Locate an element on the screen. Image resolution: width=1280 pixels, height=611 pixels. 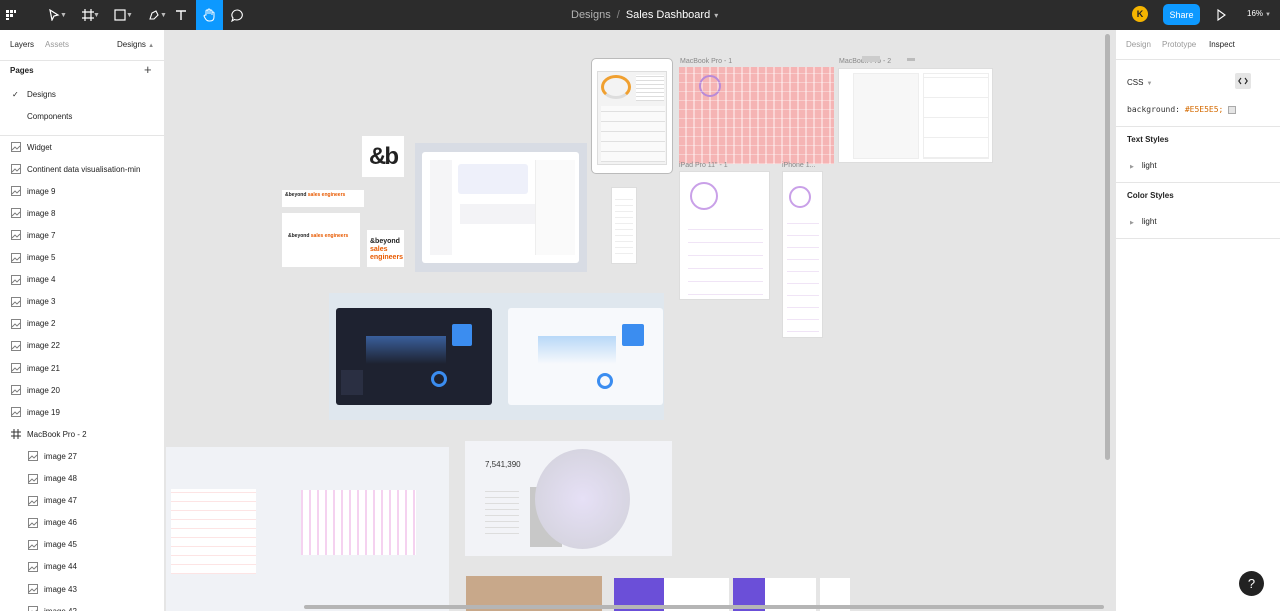
layer-label: image 3 is located at coordinates (41, 302).